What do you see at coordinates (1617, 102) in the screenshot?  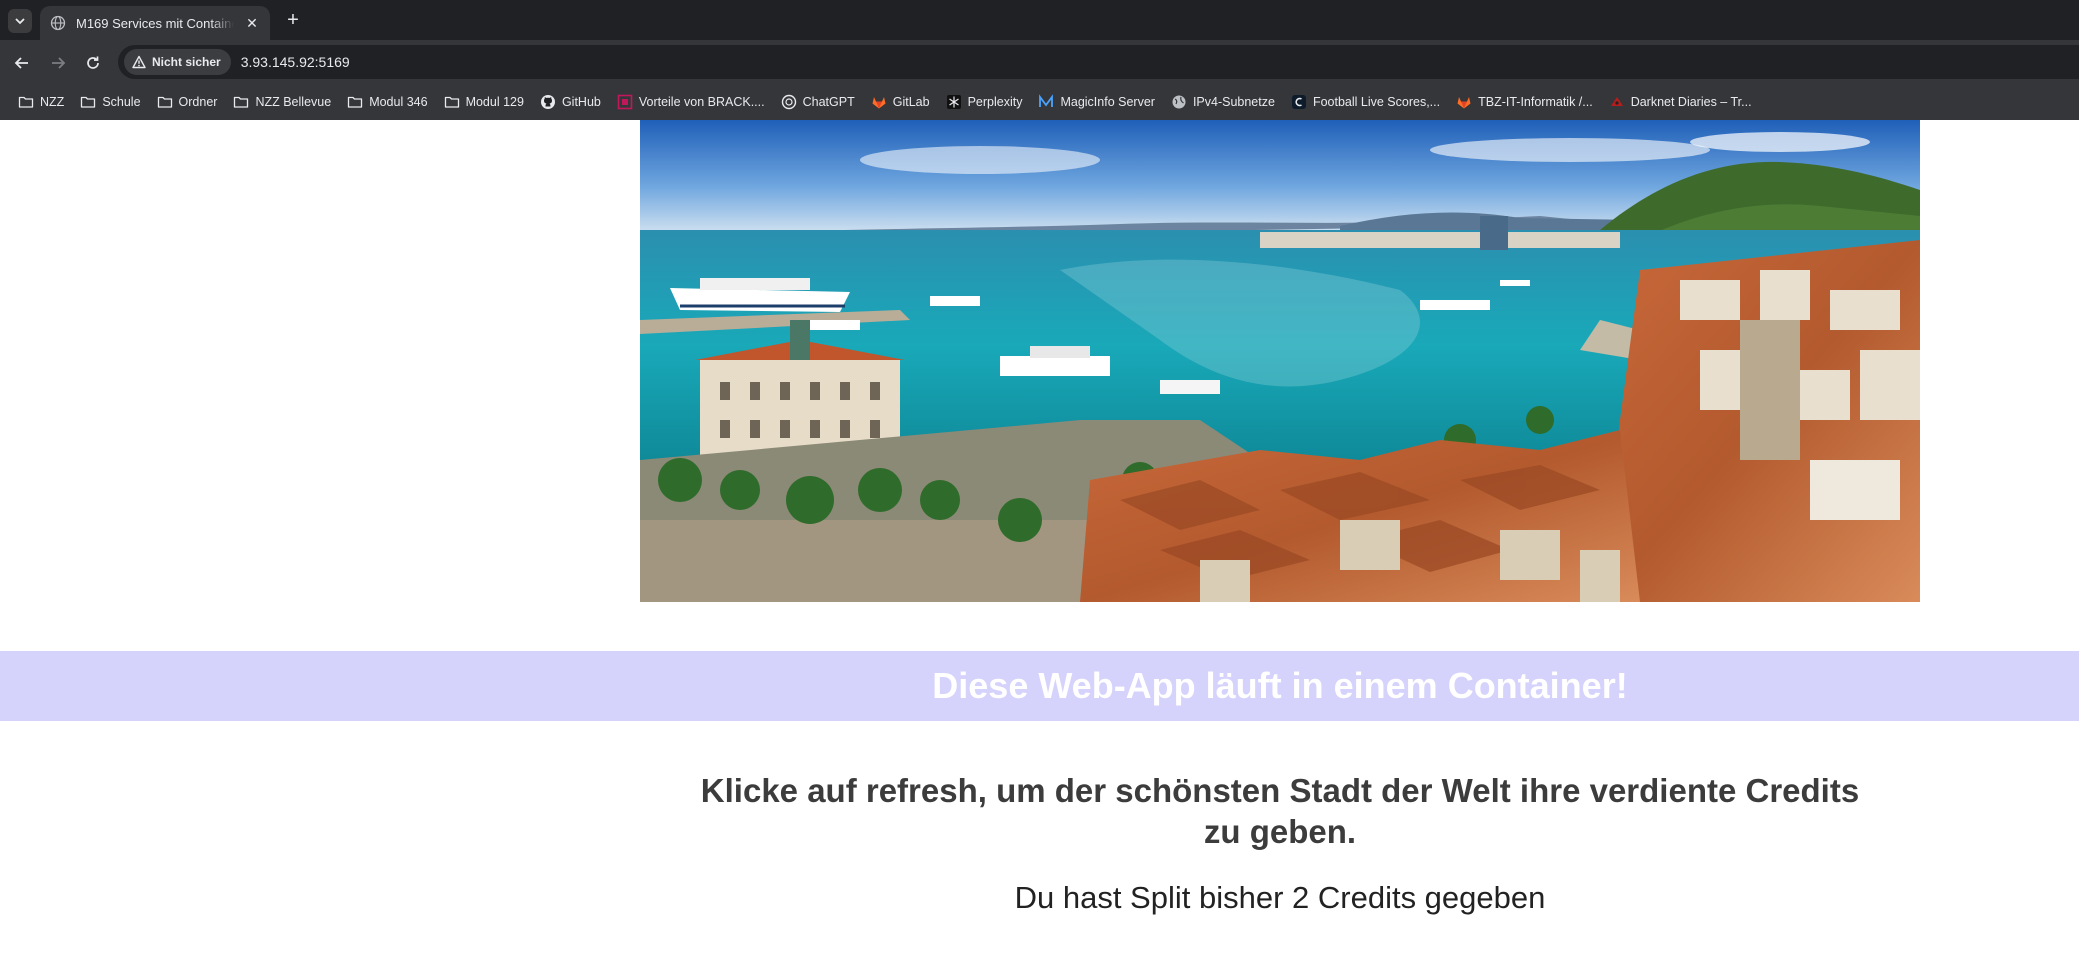 I see `darknet-icon` at bounding box center [1617, 102].